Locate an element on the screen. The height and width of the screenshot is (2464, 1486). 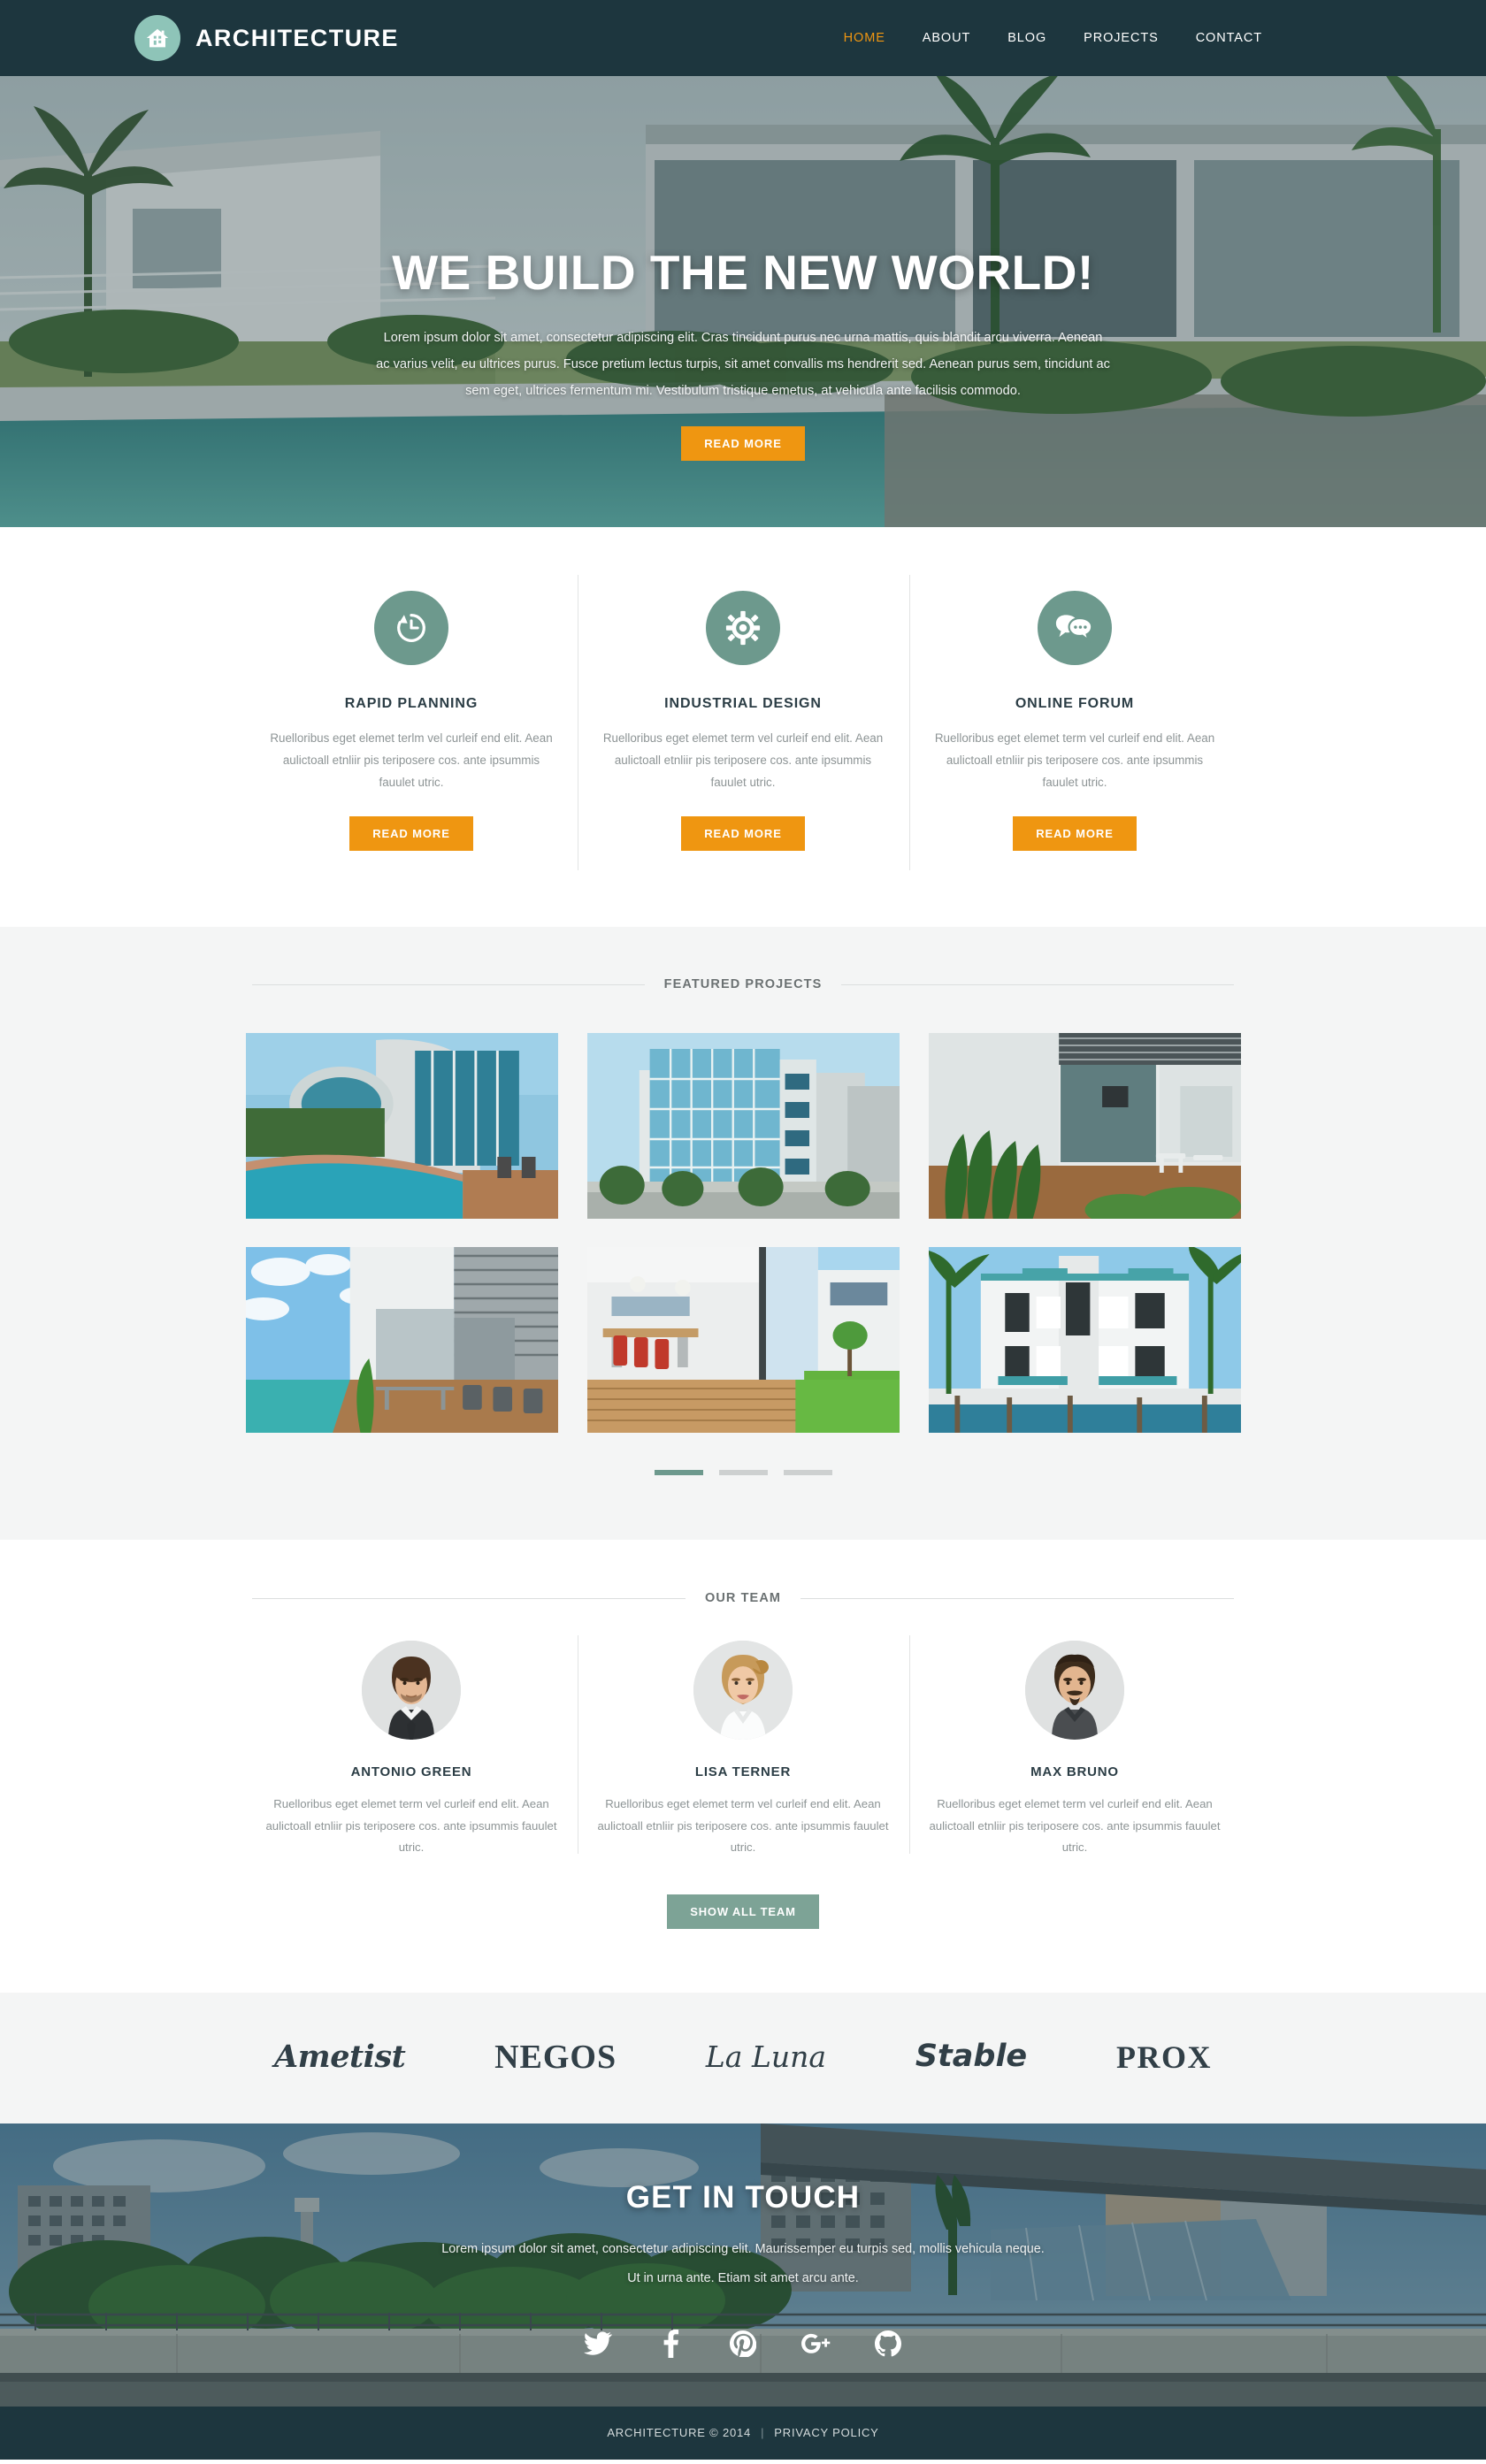
nav-item-about: ABOUT is located at coordinates (946, 38).